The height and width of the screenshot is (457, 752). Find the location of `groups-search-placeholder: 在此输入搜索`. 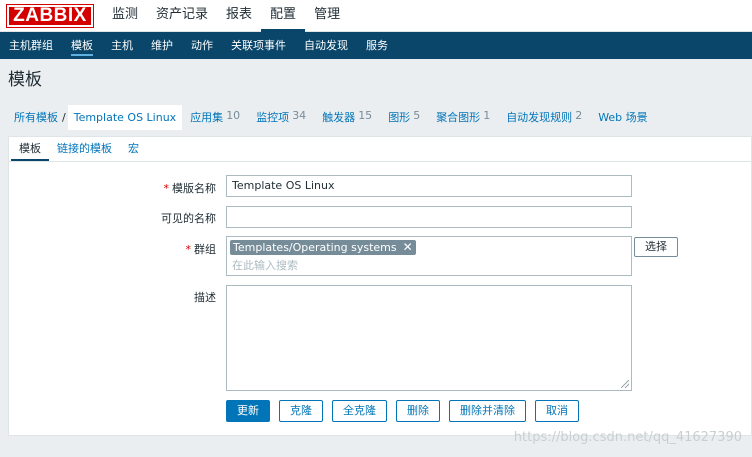

groups-search-placeholder: 在此输入搜索 is located at coordinates (265, 265).